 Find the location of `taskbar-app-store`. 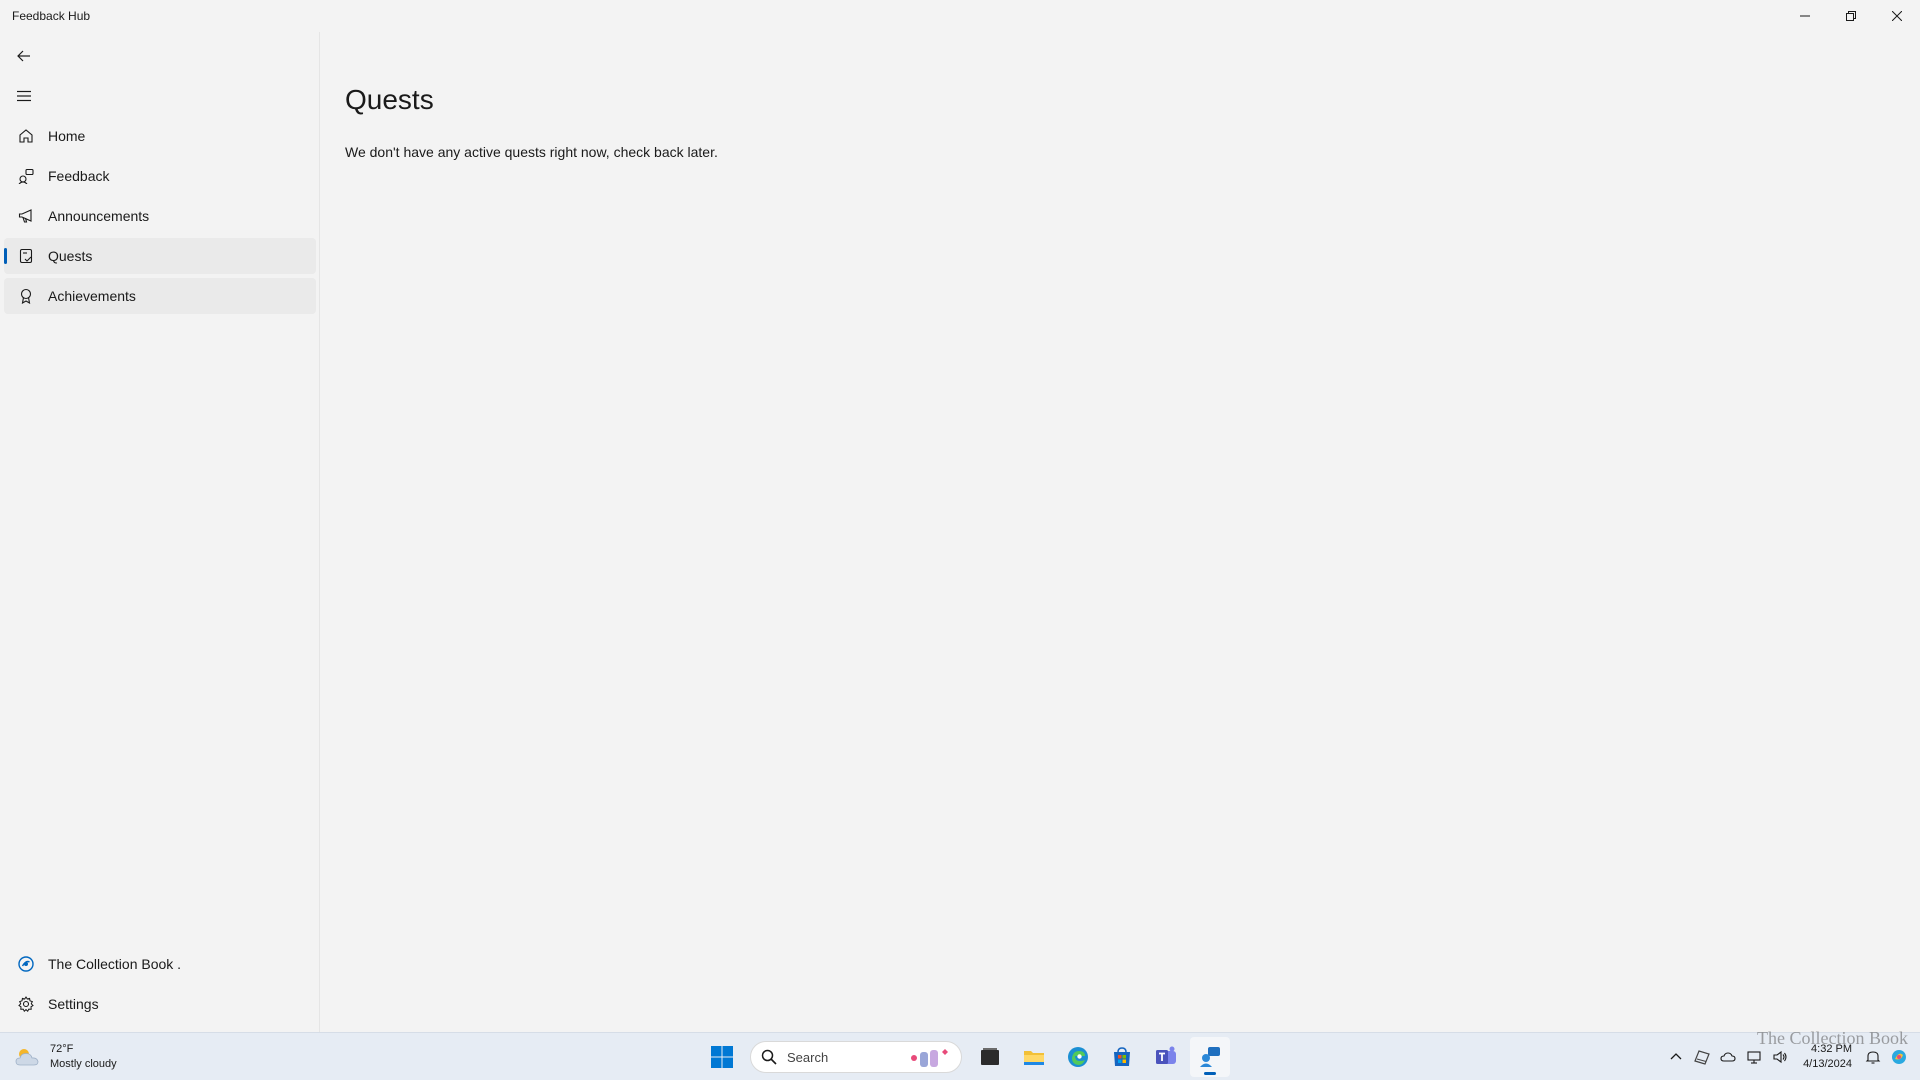

taskbar-app-store is located at coordinates (1122, 1057).